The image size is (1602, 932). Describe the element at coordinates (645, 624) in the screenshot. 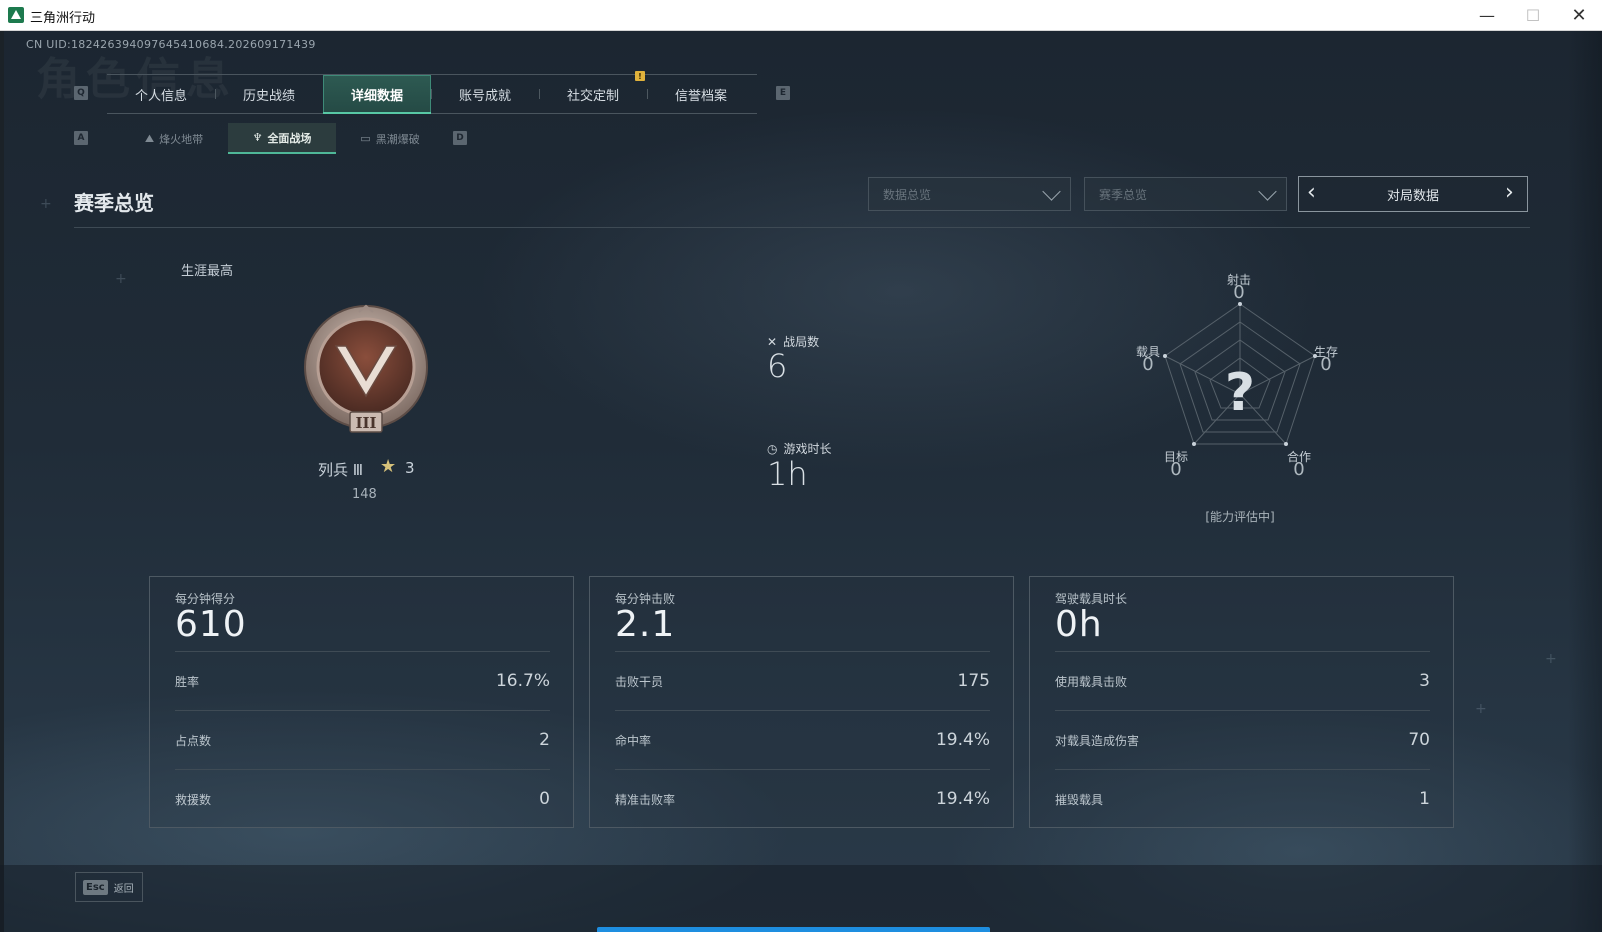

I see `card-main-value: 2.1` at that location.